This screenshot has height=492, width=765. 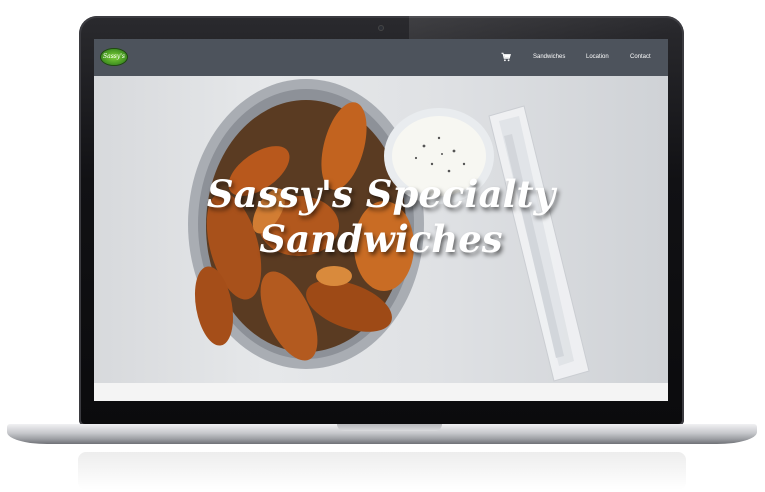 What do you see at coordinates (381, 28) in the screenshot?
I see `camera-icon` at bounding box center [381, 28].